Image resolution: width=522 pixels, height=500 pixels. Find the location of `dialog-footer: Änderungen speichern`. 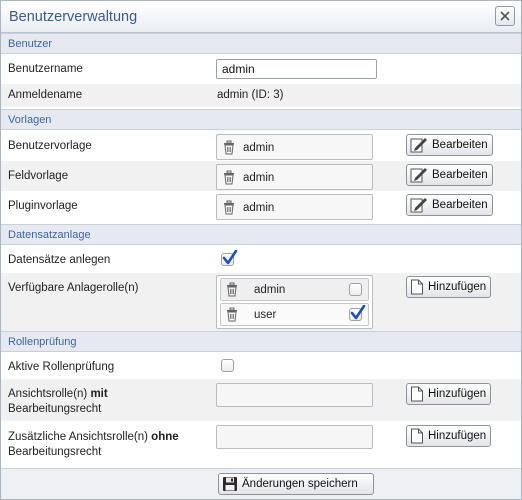

dialog-footer: Änderungen speichern is located at coordinates (261, 483).